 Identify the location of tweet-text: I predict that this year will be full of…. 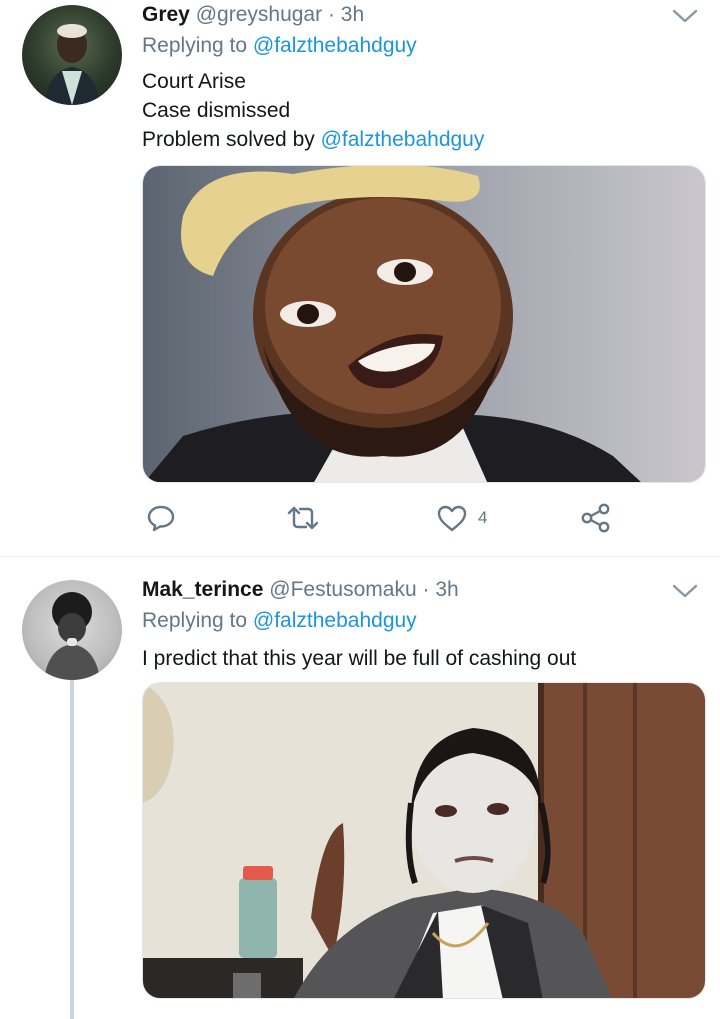
(359, 658).